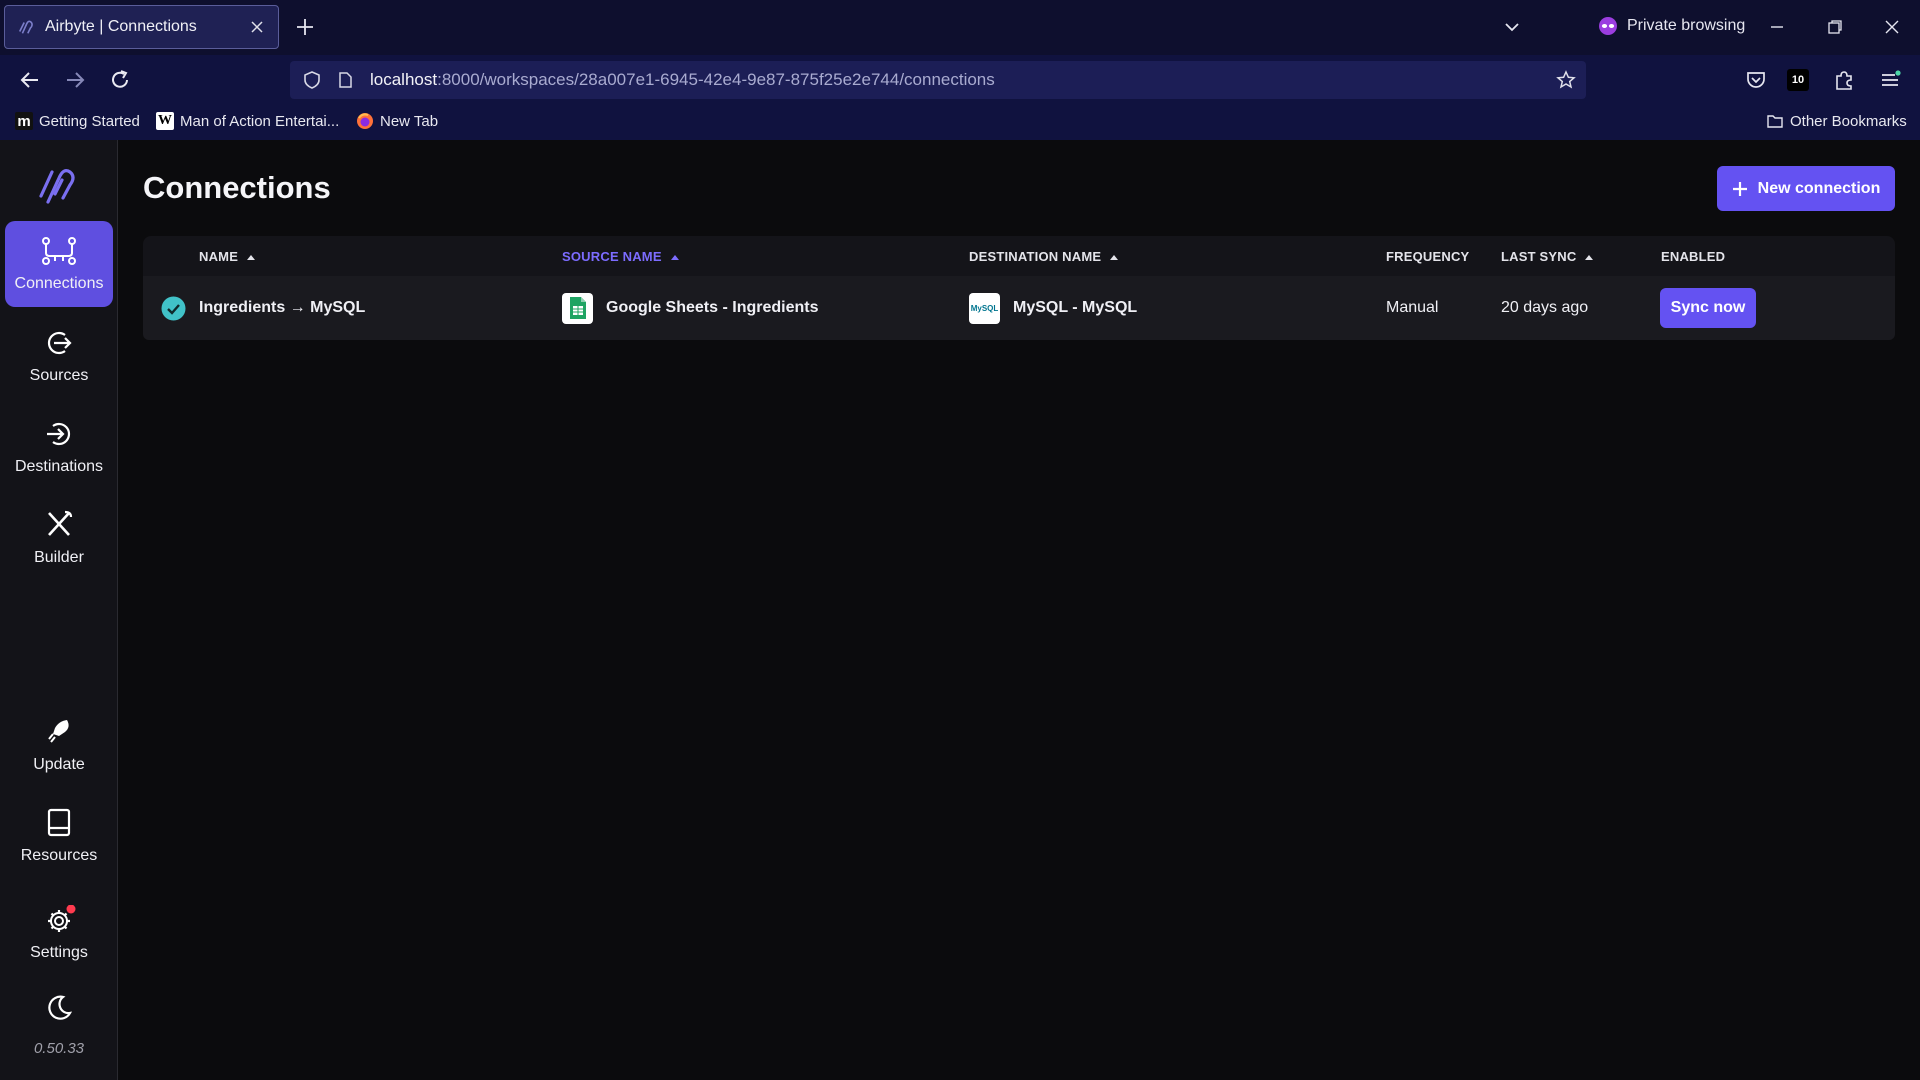 The width and height of the screenshot is (1920, 1080). I want to click on airbyte-favicon-icon, so click(25, 27).